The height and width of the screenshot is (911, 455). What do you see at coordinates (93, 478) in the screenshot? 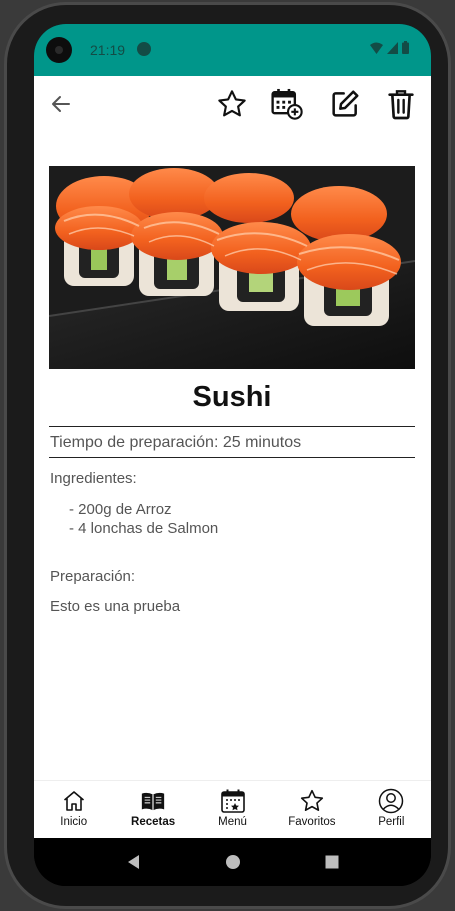
I see `ingredients-label: Ingredientes:` at bounding box center [93, 478].